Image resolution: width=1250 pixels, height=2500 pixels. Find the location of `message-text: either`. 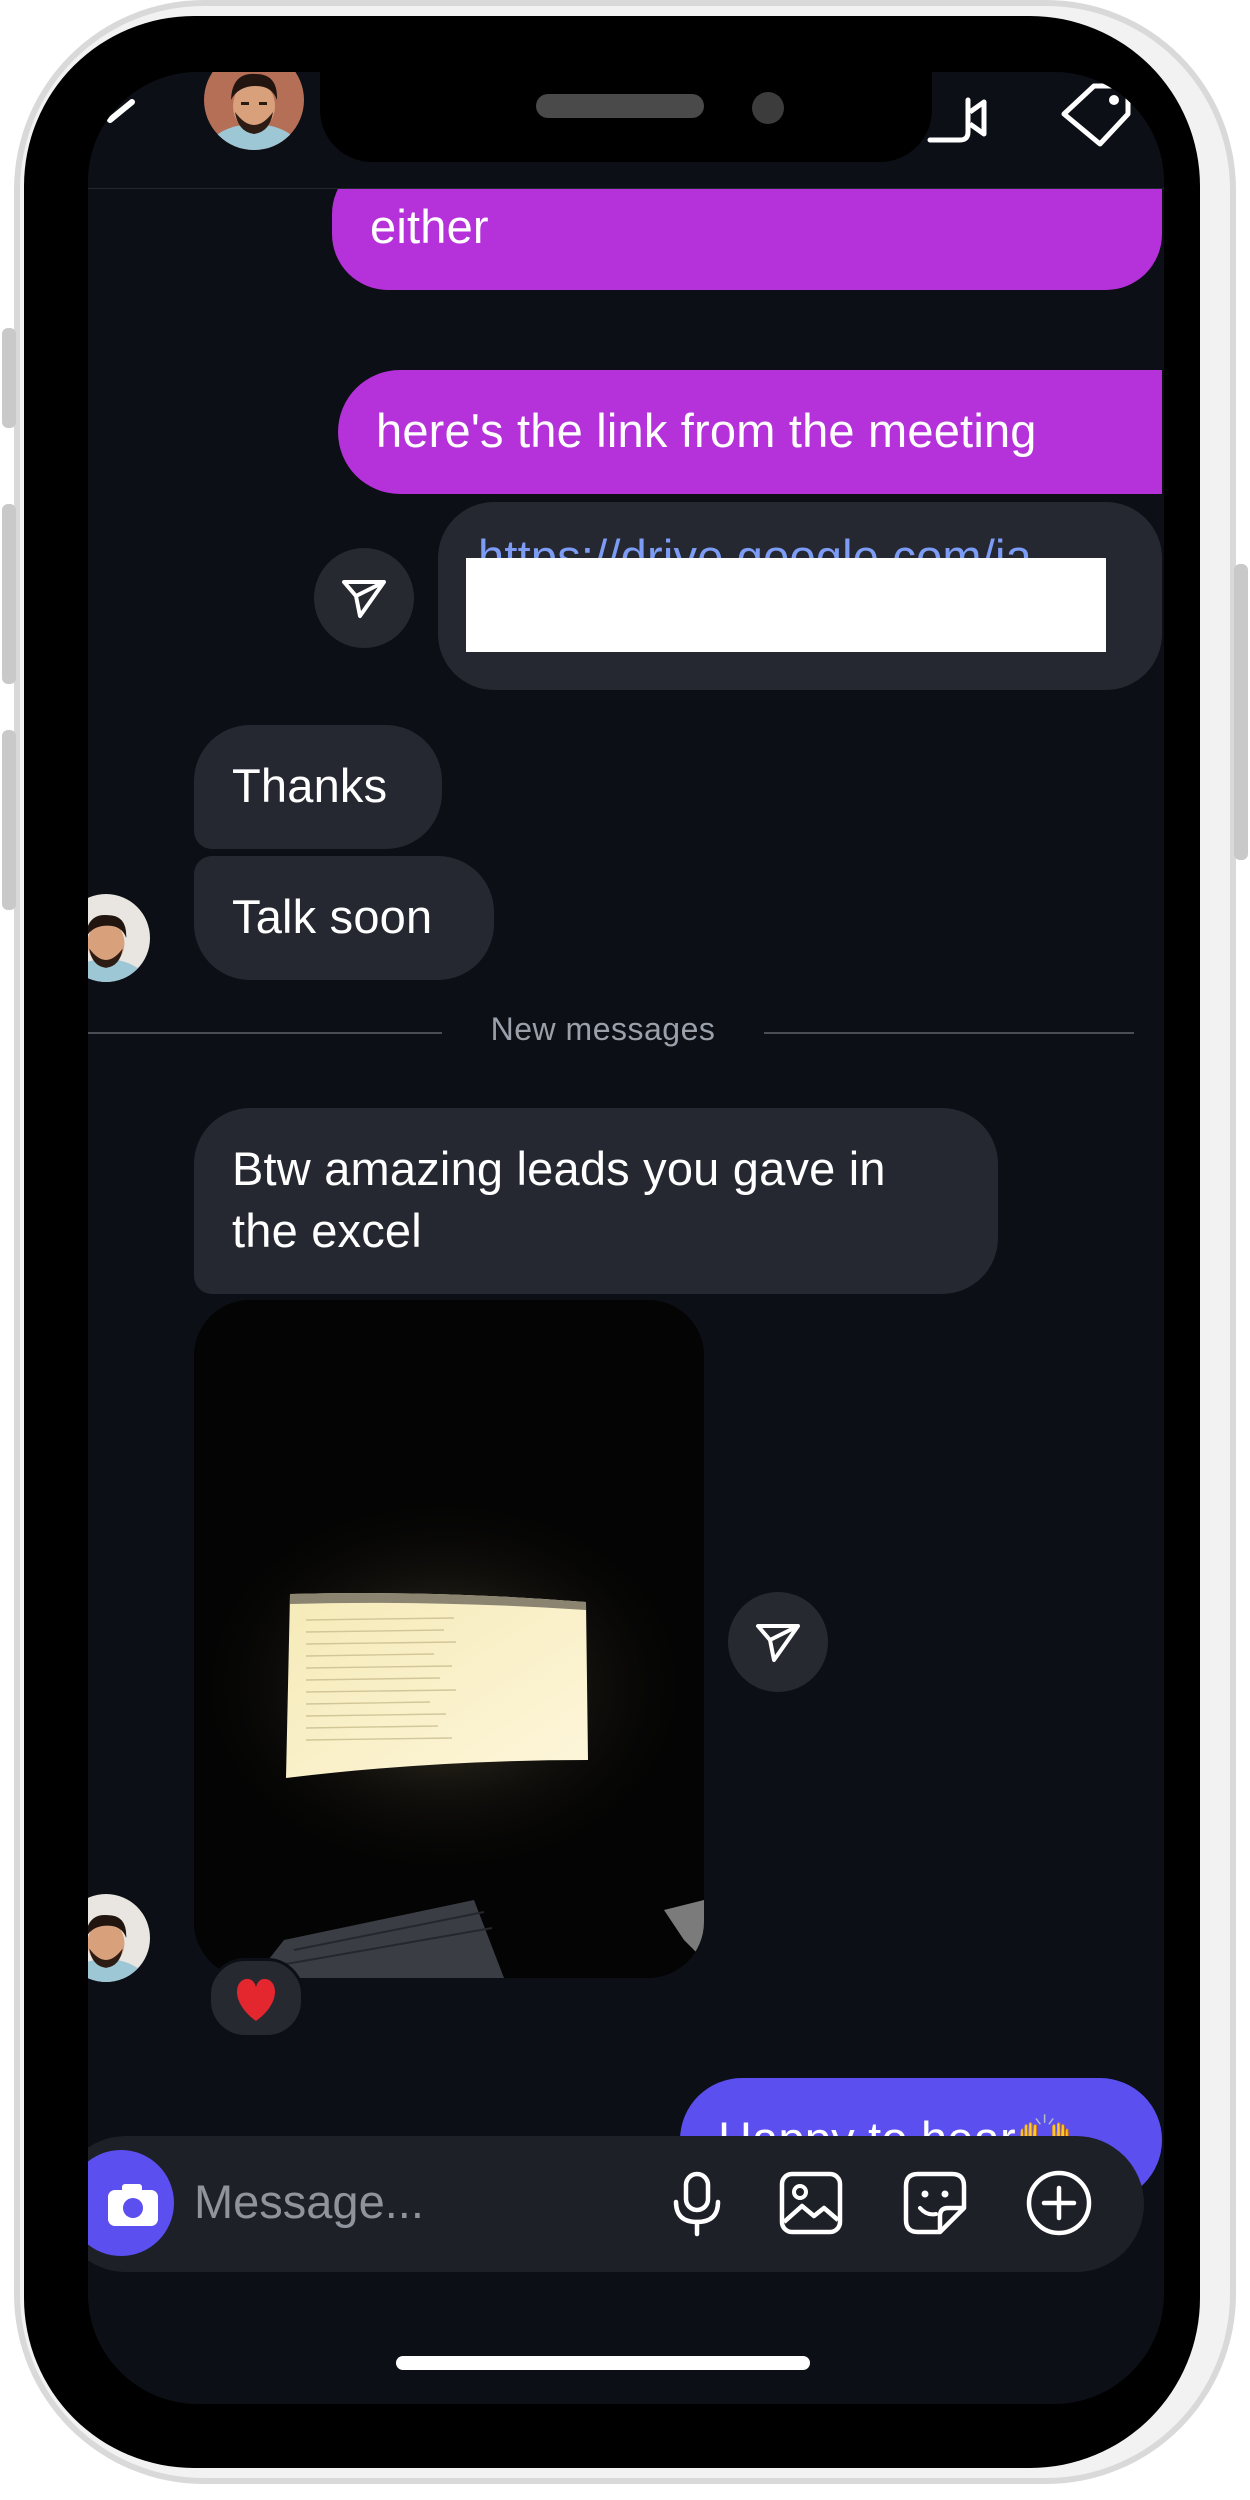

message-text: either is located at coordinates (429, 226).